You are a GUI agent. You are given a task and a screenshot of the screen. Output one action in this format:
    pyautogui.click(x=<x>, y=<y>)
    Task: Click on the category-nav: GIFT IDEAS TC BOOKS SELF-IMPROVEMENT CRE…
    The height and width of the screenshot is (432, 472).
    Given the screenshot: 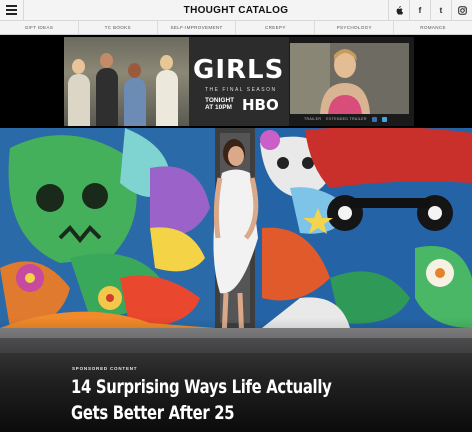 What is the action you would take?
    pyautogui.click(x=236, y=28)
    